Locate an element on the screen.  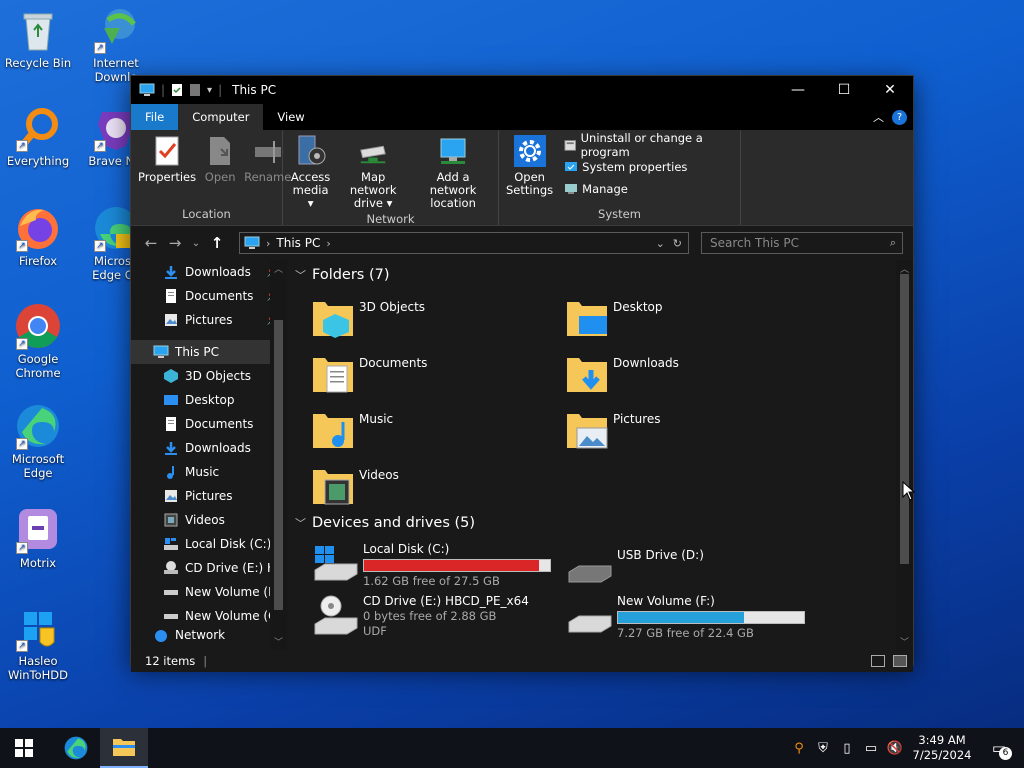
uninstall-program-button: Uninstall or change a program is located at coordinates (650, 145).